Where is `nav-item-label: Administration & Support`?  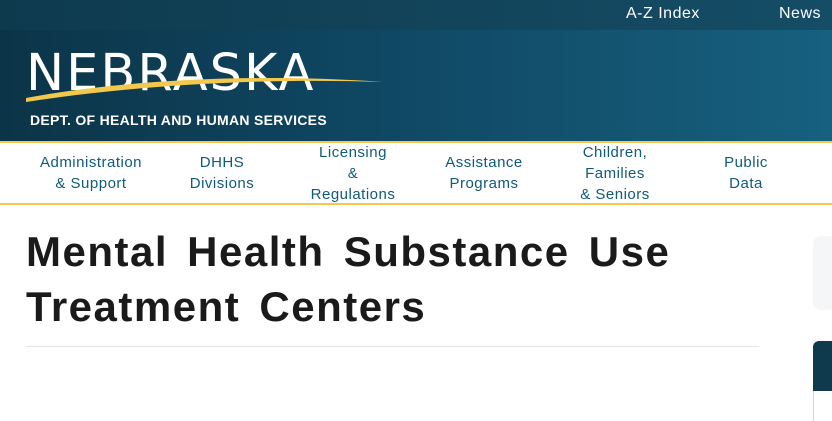
nav-item-label: Administration & Support is located at coordinates (91, 173).